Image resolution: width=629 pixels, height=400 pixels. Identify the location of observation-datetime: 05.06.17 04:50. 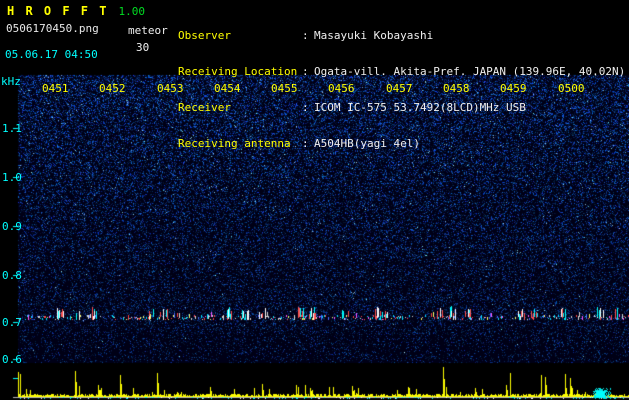
(51, 54).